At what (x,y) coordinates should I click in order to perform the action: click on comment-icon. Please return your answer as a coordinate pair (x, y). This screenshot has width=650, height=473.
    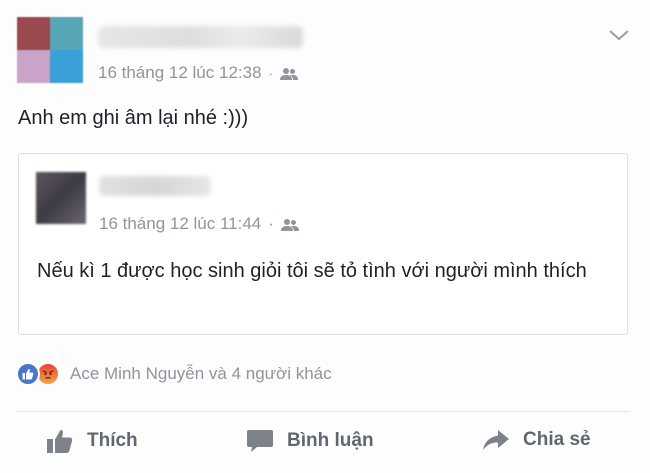
    Looking at the image, I should click on (260, 441).